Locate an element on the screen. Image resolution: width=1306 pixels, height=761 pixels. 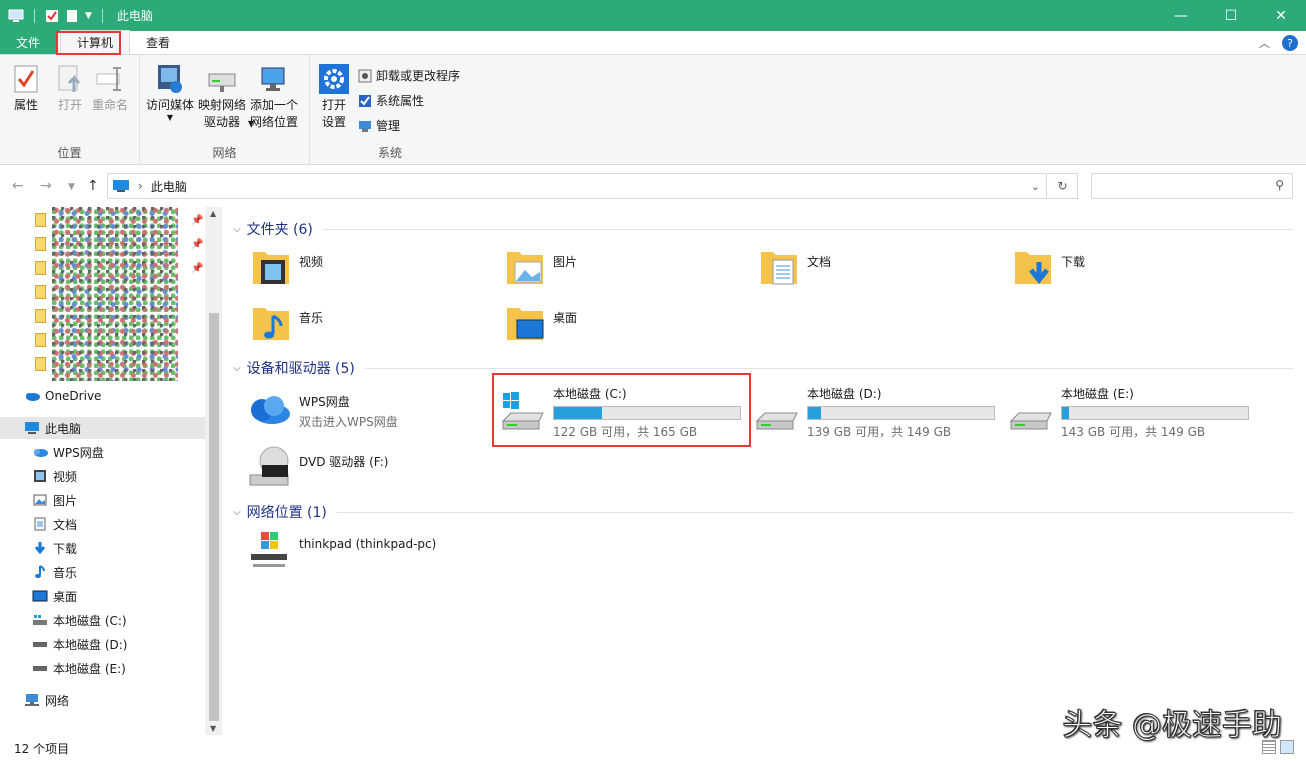
drive-c-usage-bar is located at coordinates (647, 413).